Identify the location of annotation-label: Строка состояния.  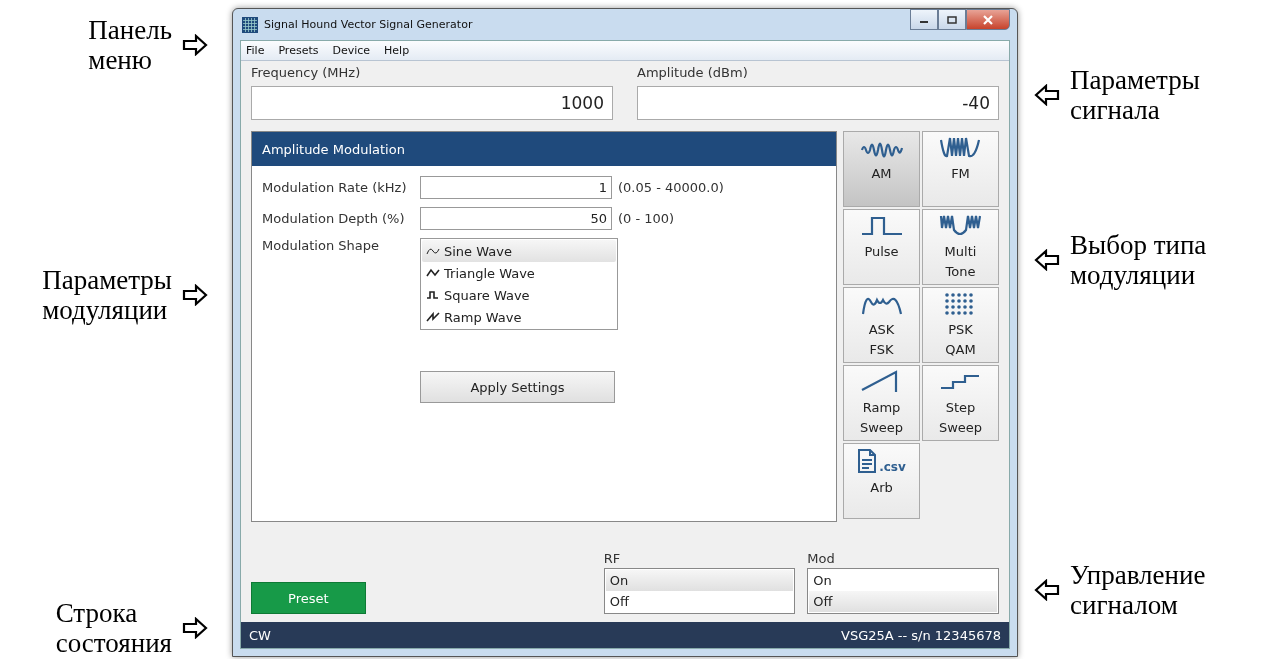
(113, 628).